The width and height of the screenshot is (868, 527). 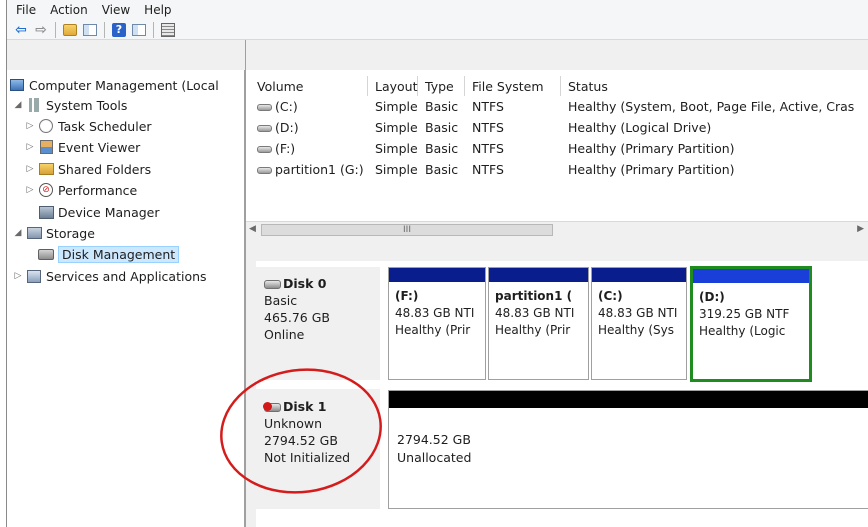 I want to click on performance-icon: ⊘, so click(x=46, y=190).